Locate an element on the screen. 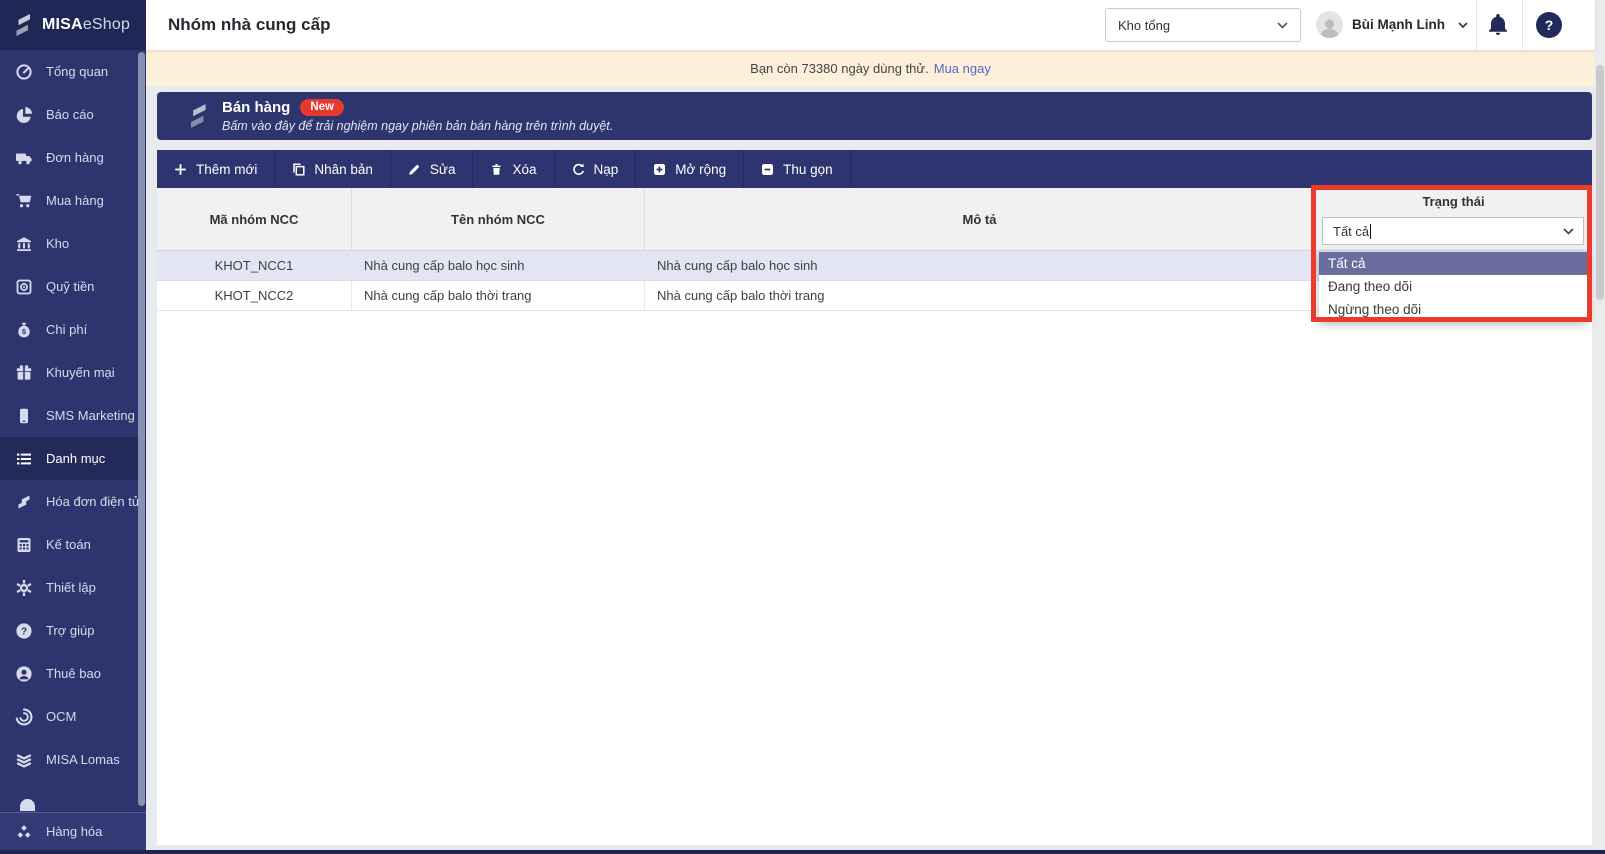  collapse-button: Thu gọn is located at coordinates (797, 169).